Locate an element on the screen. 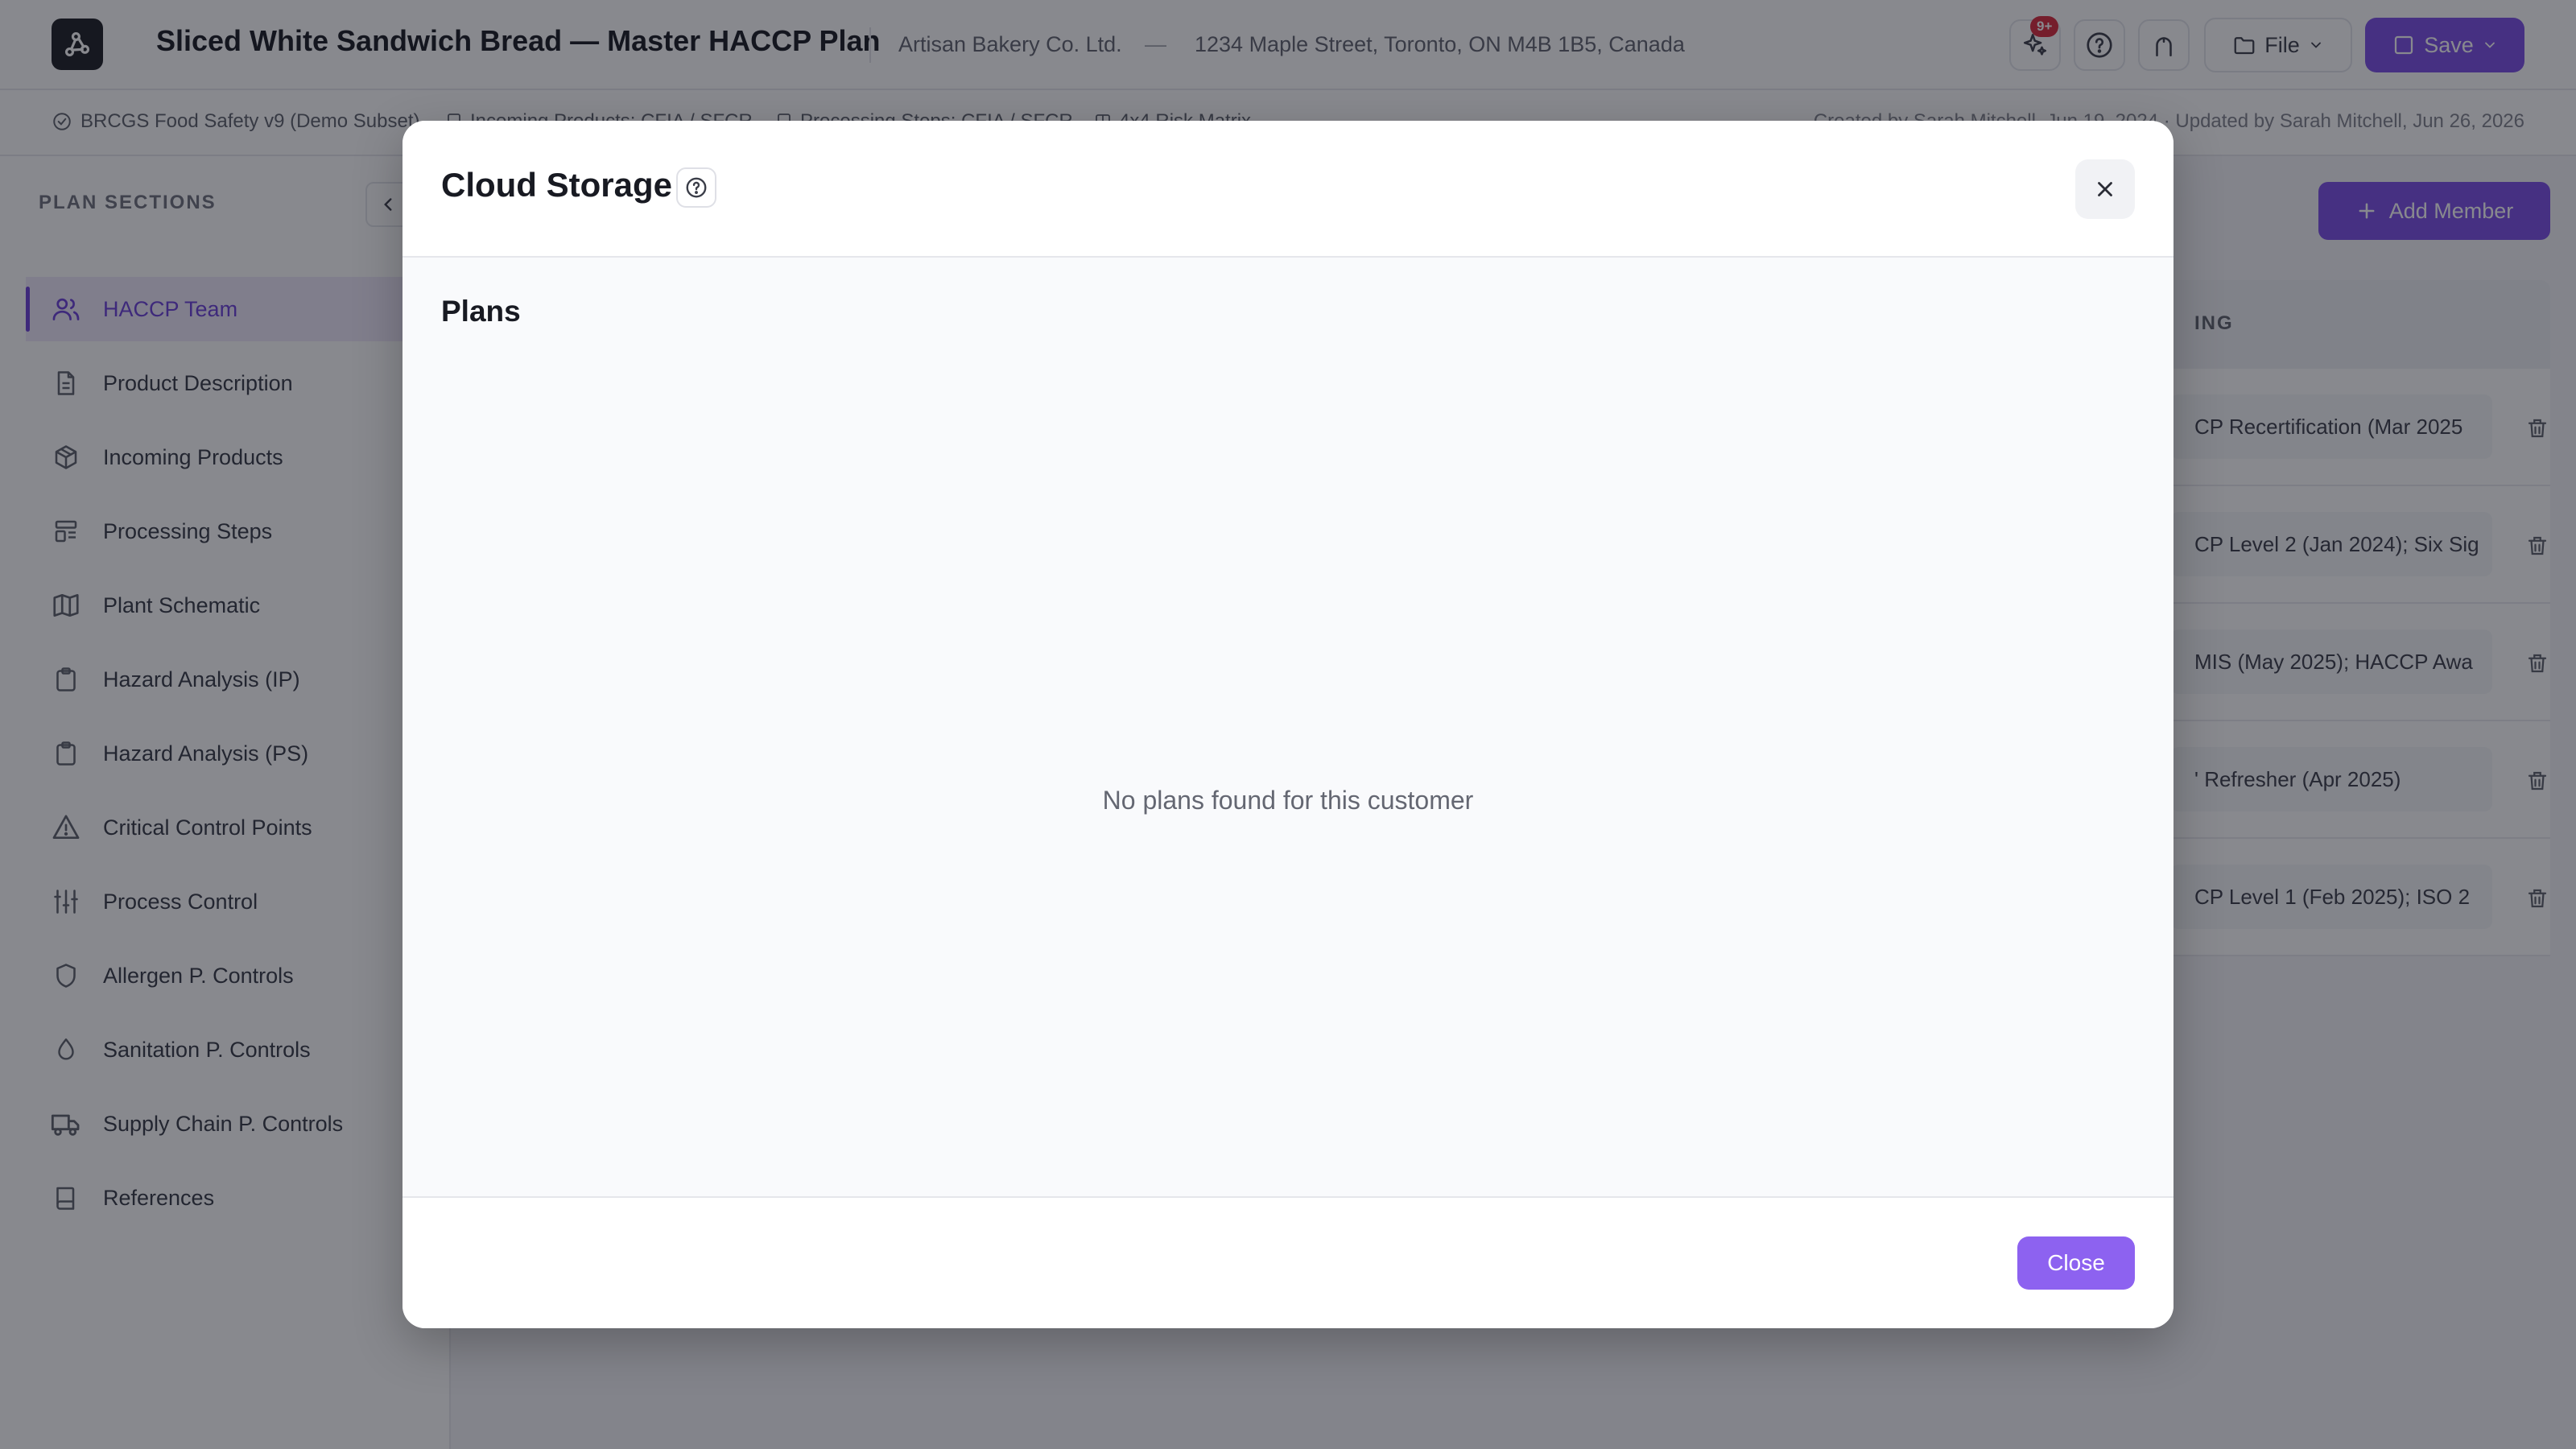  close-icon is located at coordinates (2105, 189).